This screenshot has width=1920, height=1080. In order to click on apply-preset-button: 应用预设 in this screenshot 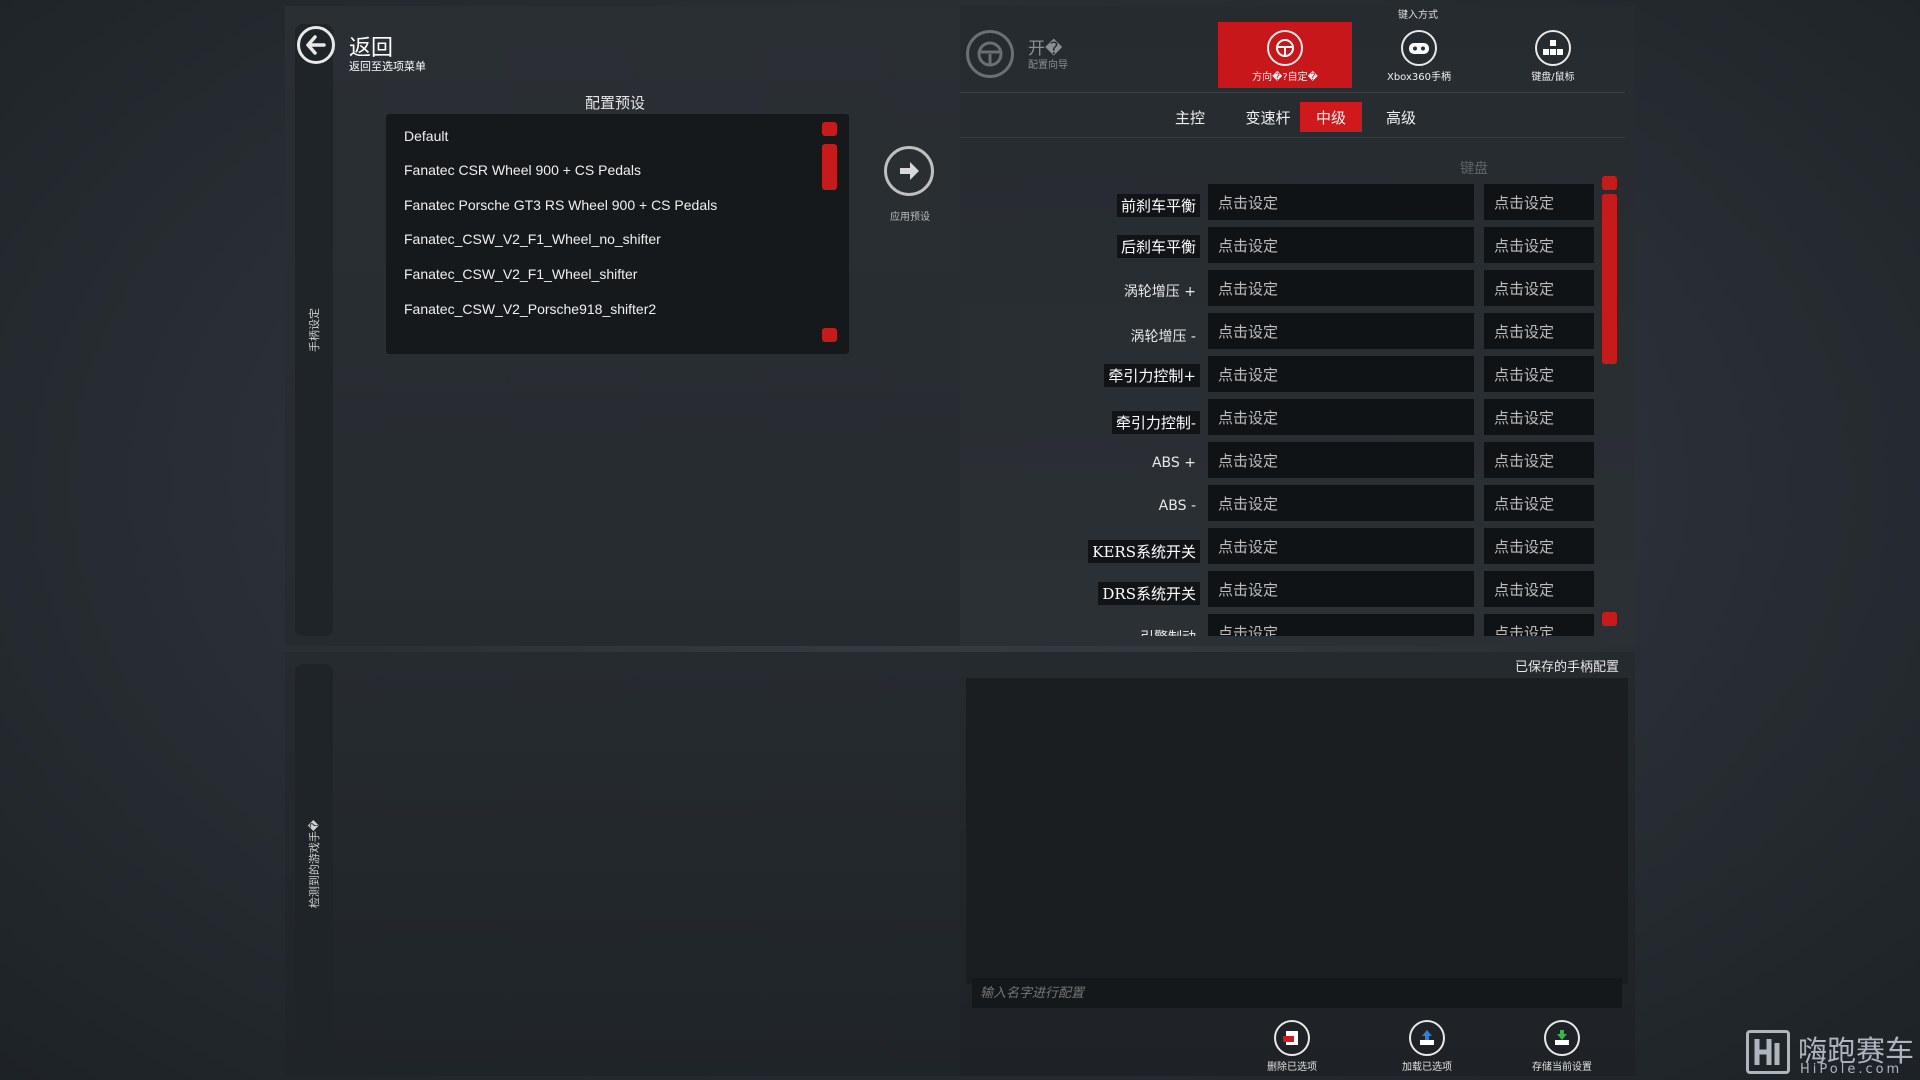, I will do `click(910, 186)`.